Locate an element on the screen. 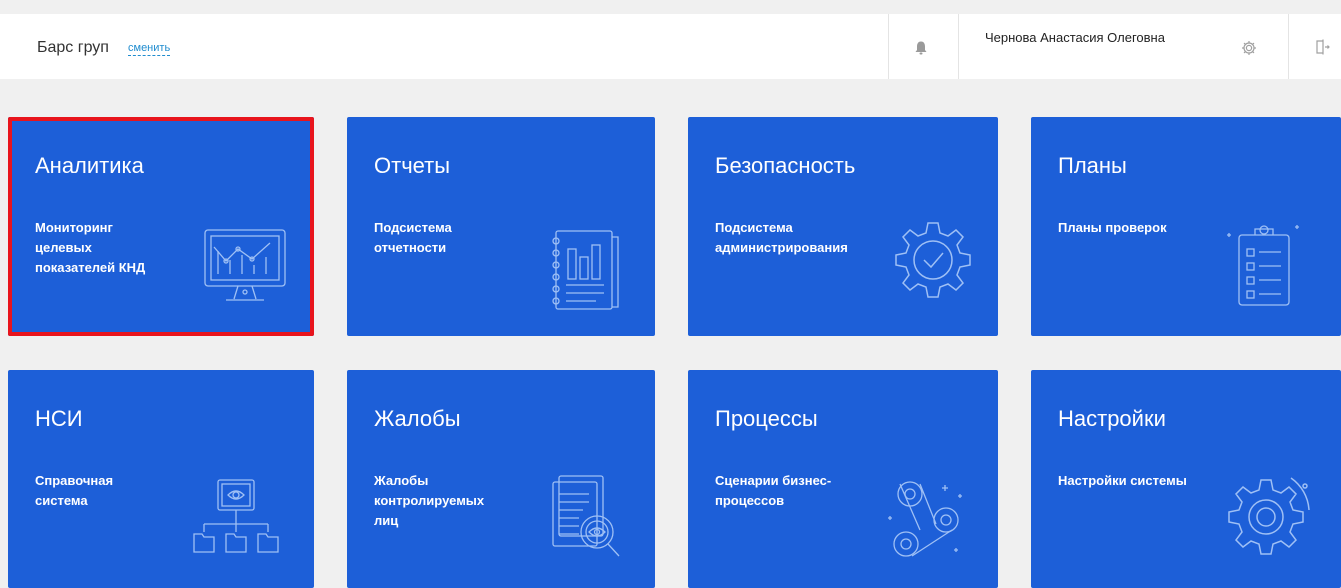 This screenshot has height=588, width=1341. gear-check-icon is located at coordinates (933, 260).